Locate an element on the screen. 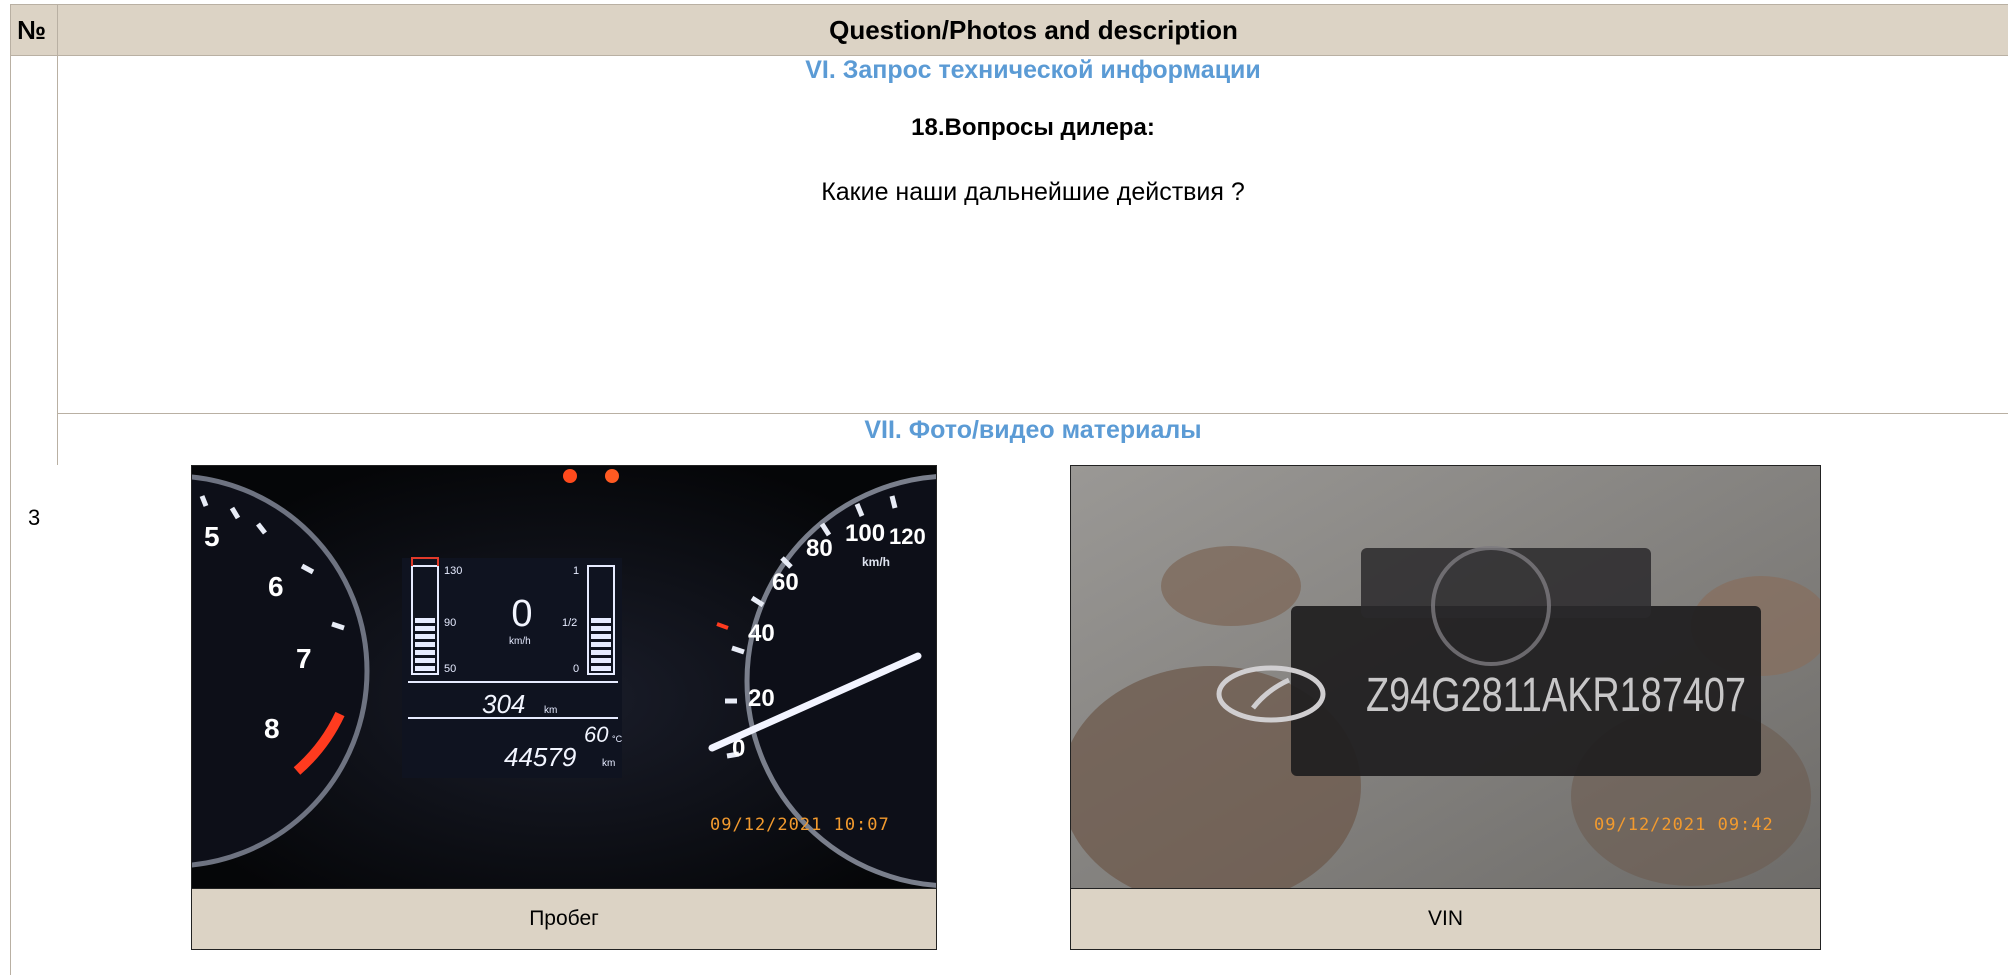  section-7-title: VII. Фото/видео материалы is located at coordinates (1033, 430).